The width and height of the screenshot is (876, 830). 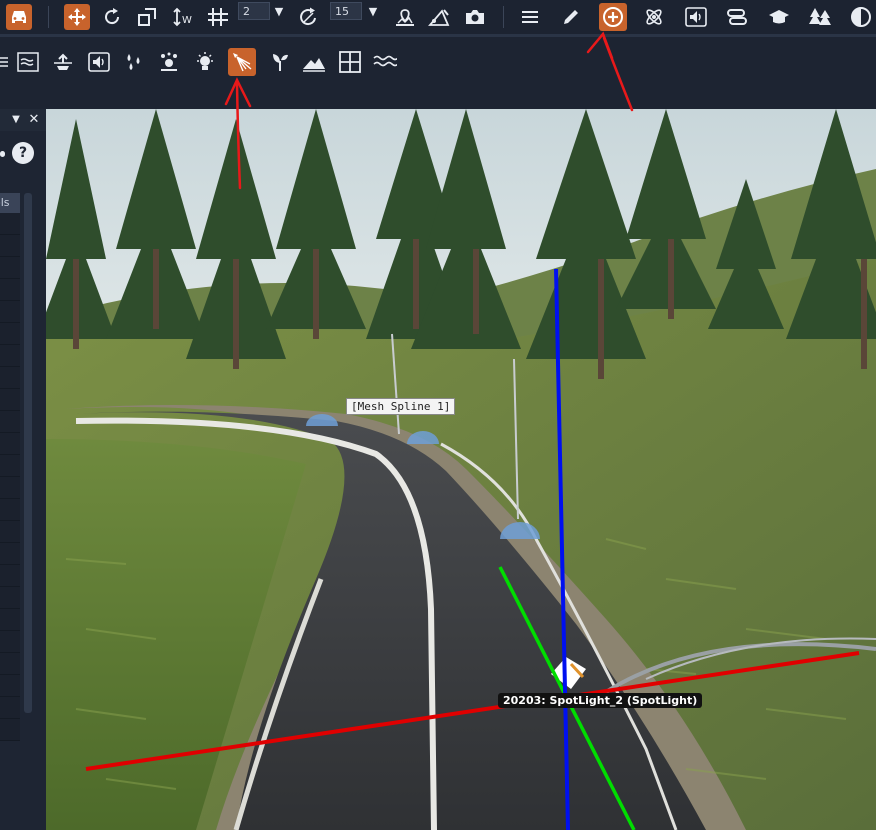 What do you see at coordinates (147, 17) in the screenshot?
I see `scale-tool-icon` at bounding box center [147, 17].